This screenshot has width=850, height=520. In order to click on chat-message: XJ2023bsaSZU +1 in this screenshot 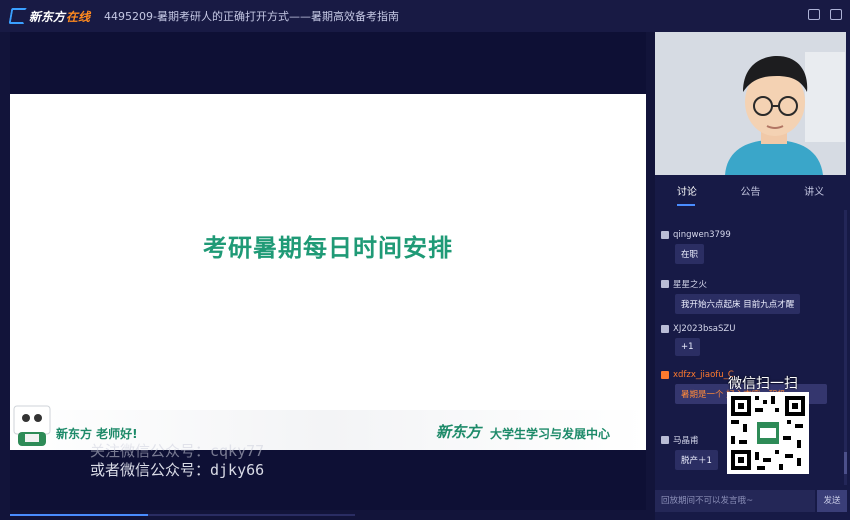, I will do `click(698, 340)`.